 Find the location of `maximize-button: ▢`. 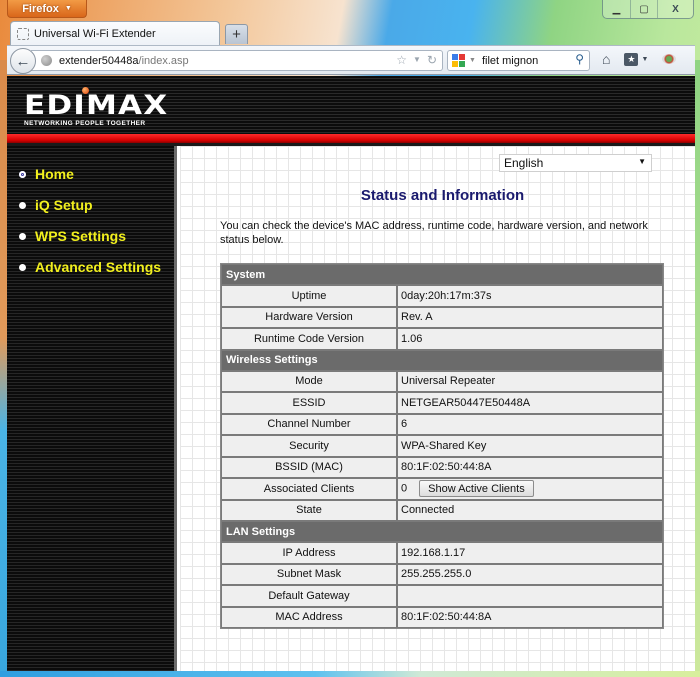

maximize-button: ▢ is located at coordinates (643, 9).